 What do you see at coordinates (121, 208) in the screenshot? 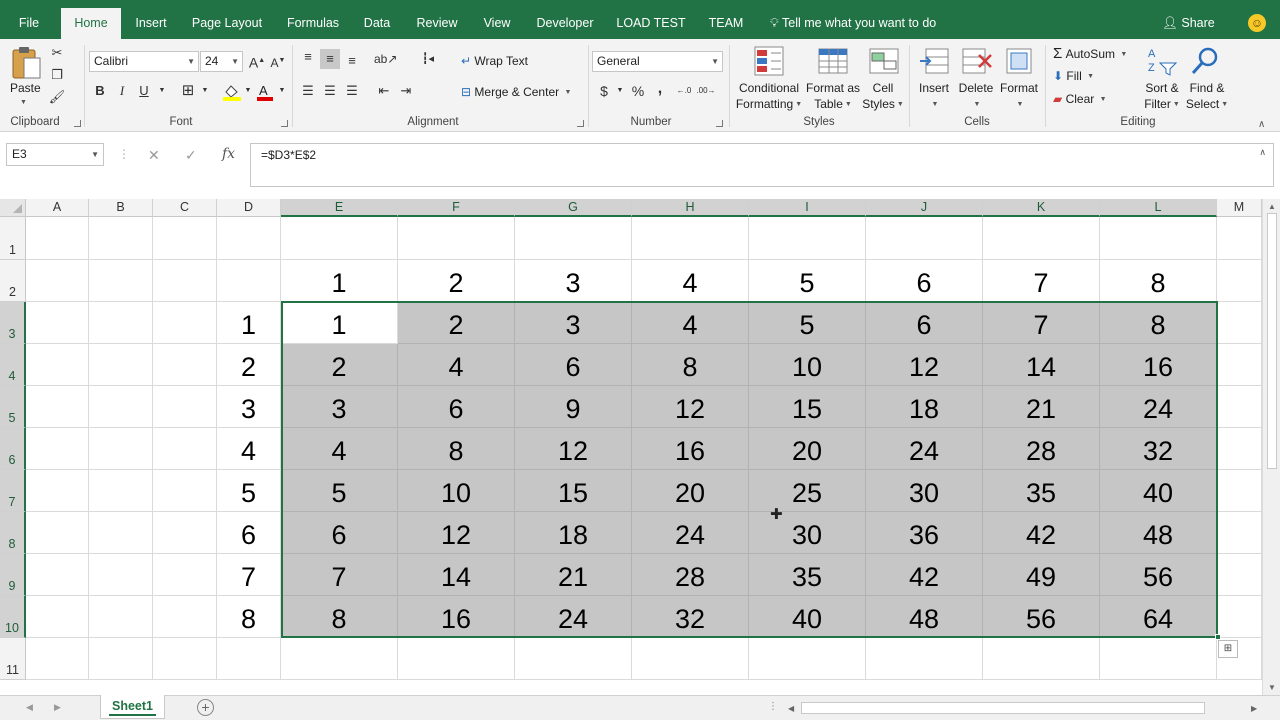
I see `column-header-b: B` at bounding box center [121, 208].